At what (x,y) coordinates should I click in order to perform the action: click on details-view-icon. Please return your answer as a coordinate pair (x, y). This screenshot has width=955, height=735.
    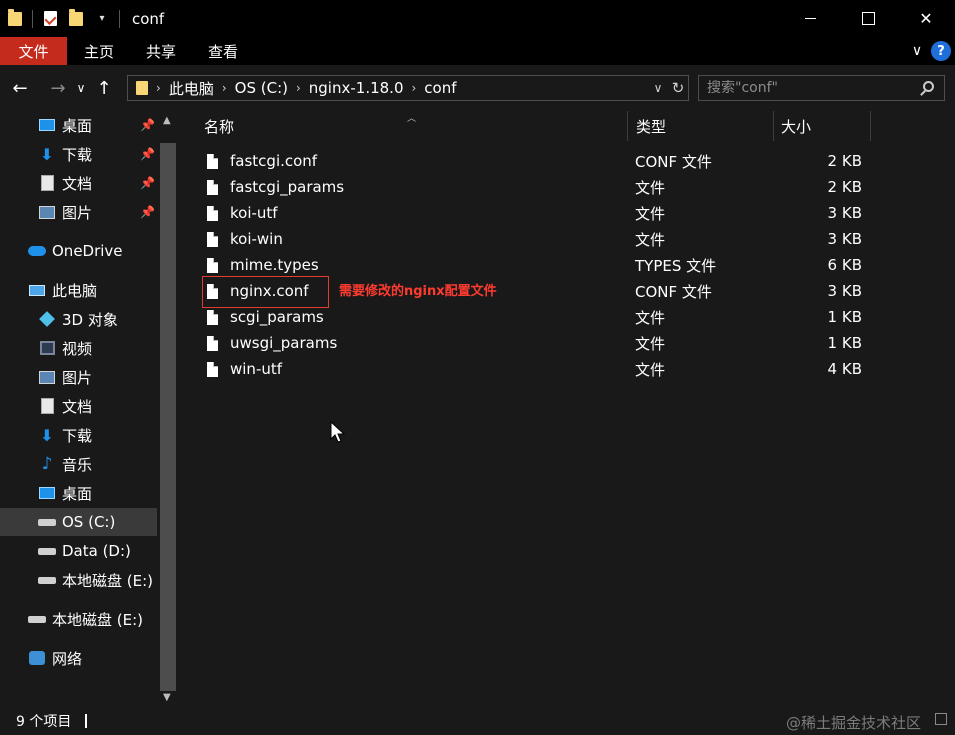
    Looking at the image, I should click on (941, 719).